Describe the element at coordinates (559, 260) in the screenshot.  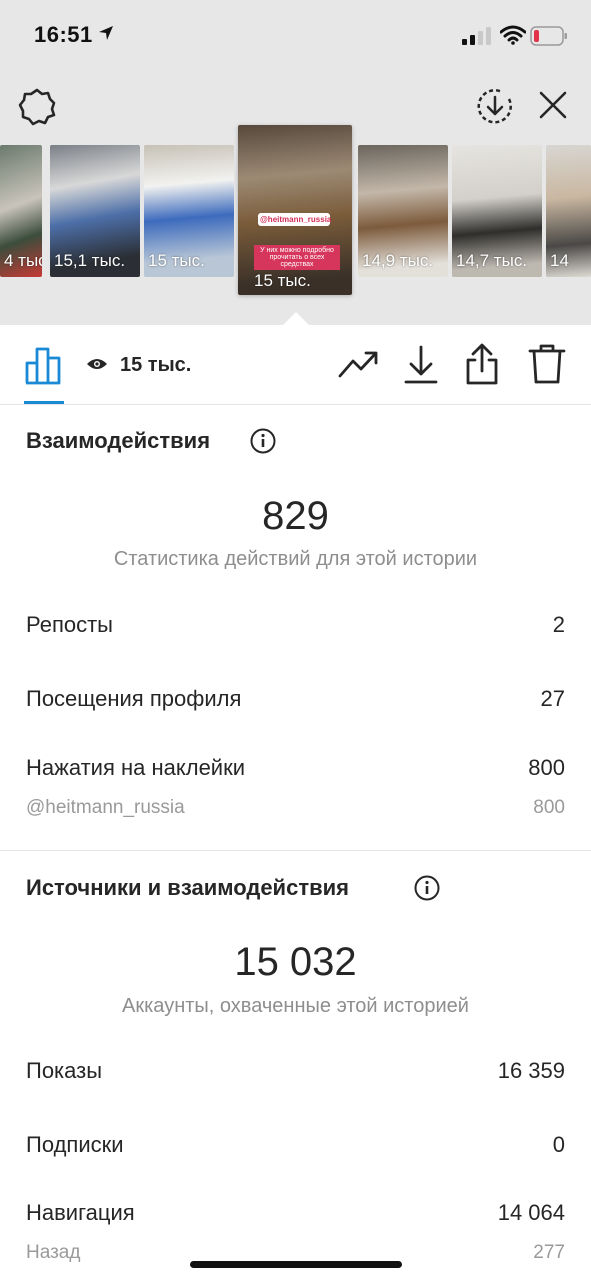
I see `thumbnail-views: 14` at that location.